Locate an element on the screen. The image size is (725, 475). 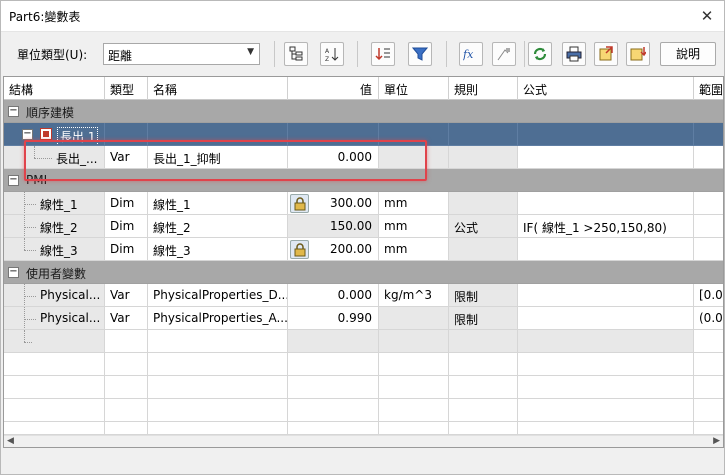
rule-cell: 公式 is located at coordinates (483, 226).